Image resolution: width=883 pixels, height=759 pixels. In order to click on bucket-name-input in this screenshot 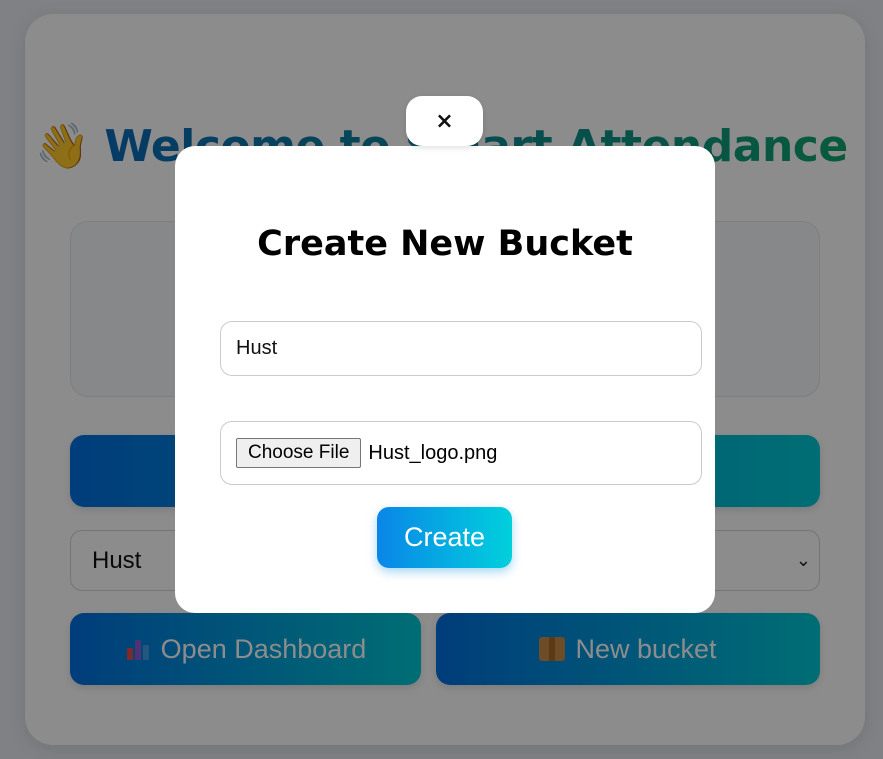, I will do `click(461, 348)`.